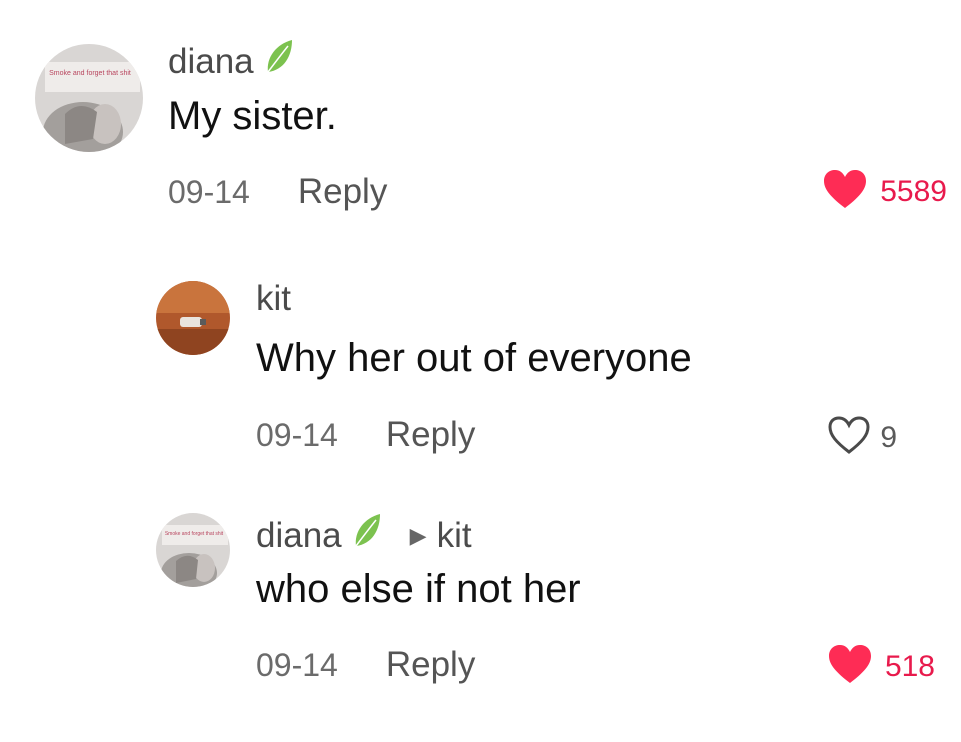 This screenshot has width=961, height=742. Describe the element at coordinates (888, 437) in the screenshot. I see `like-count: 9` at that location.